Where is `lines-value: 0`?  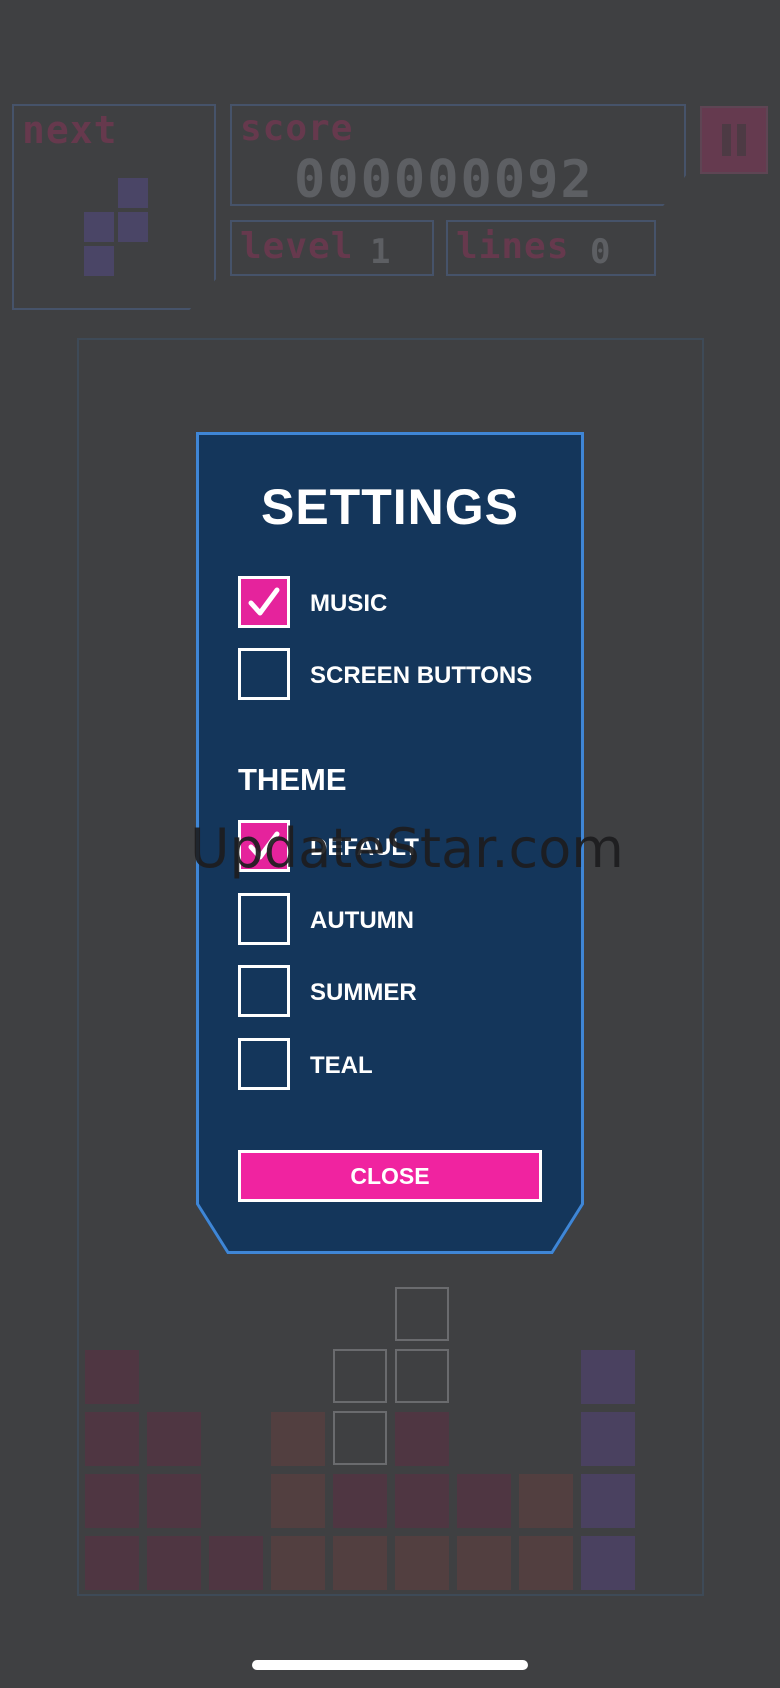
lines-value: 0 is located at coordinates (600, 252).